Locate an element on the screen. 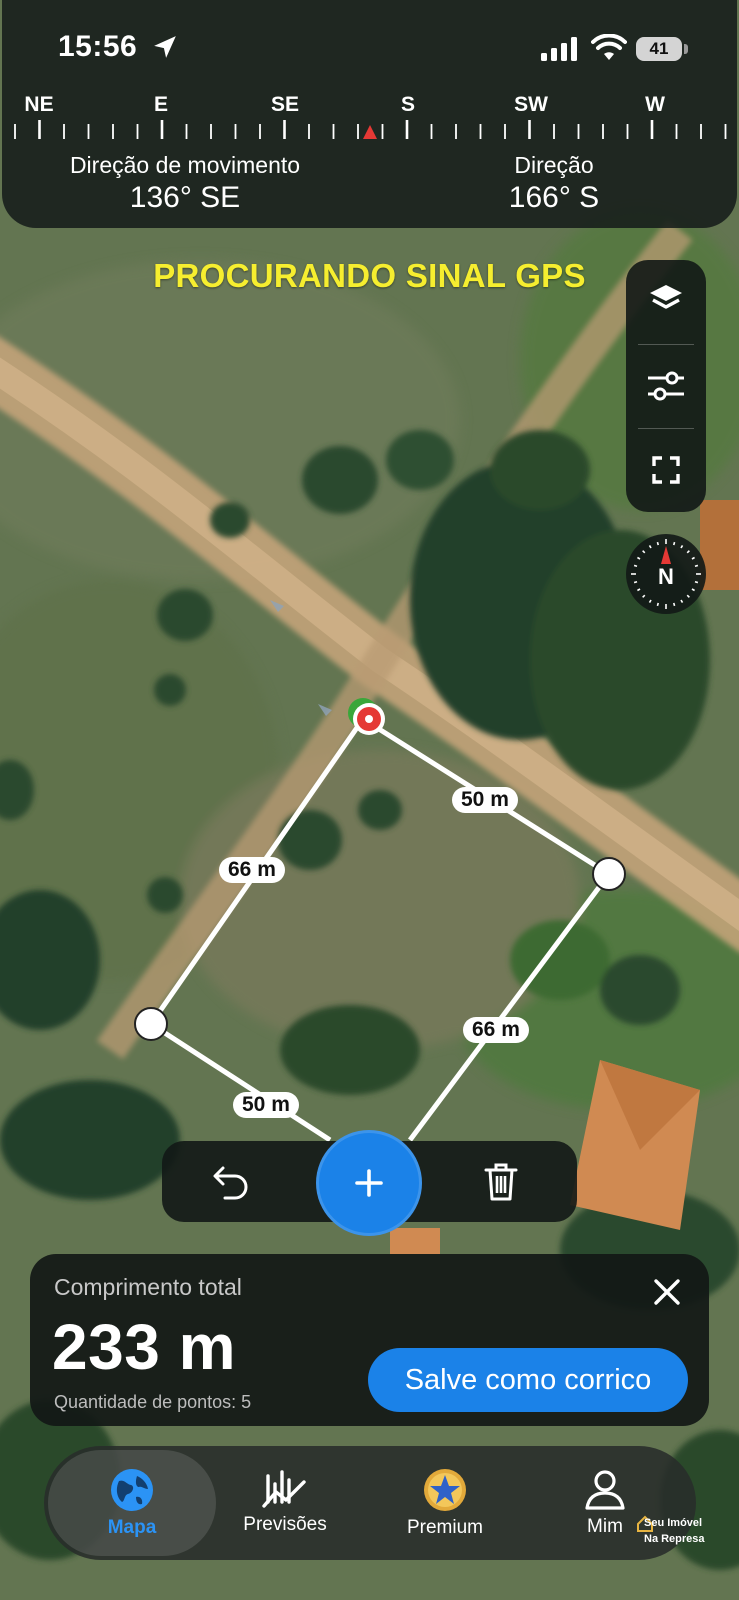  fullscreen-button is located at coordinates (666, 470).